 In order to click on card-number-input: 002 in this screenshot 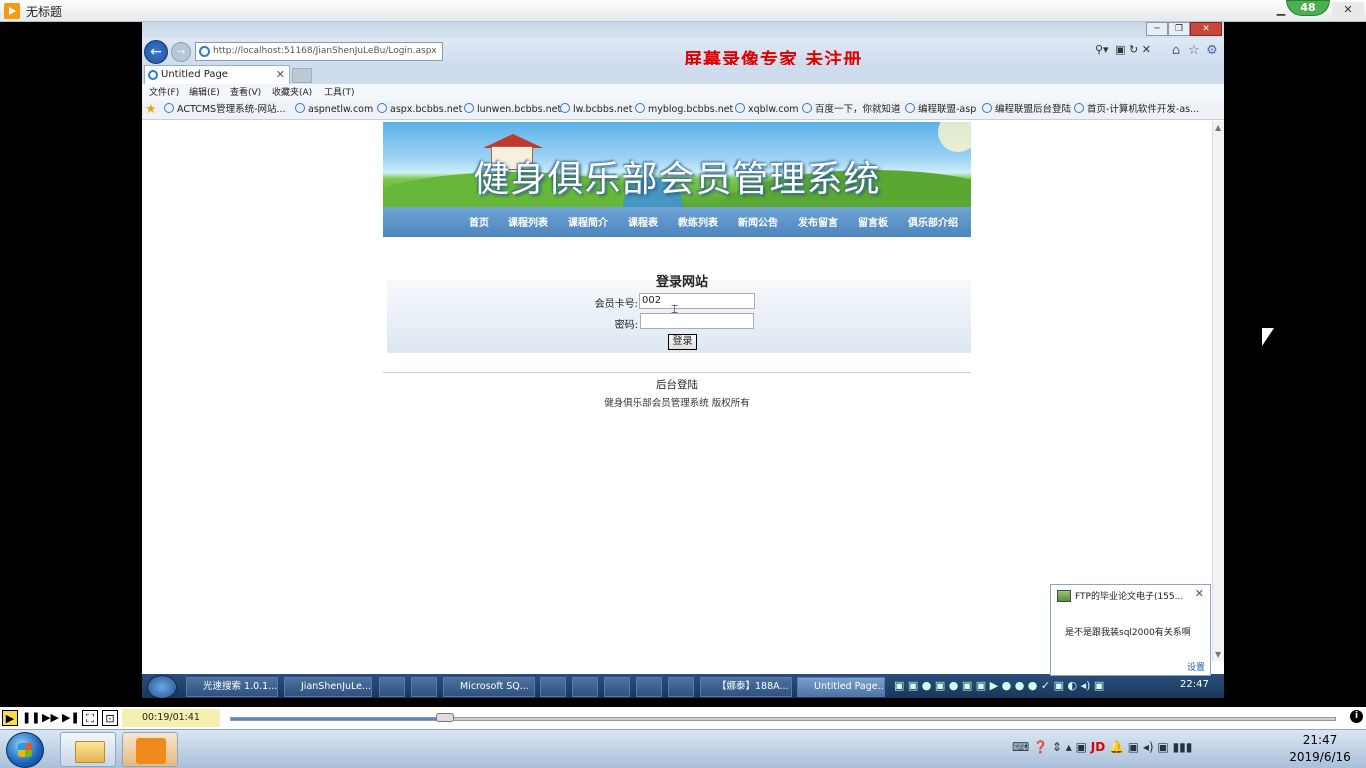, I will do `click(697, 301)`.